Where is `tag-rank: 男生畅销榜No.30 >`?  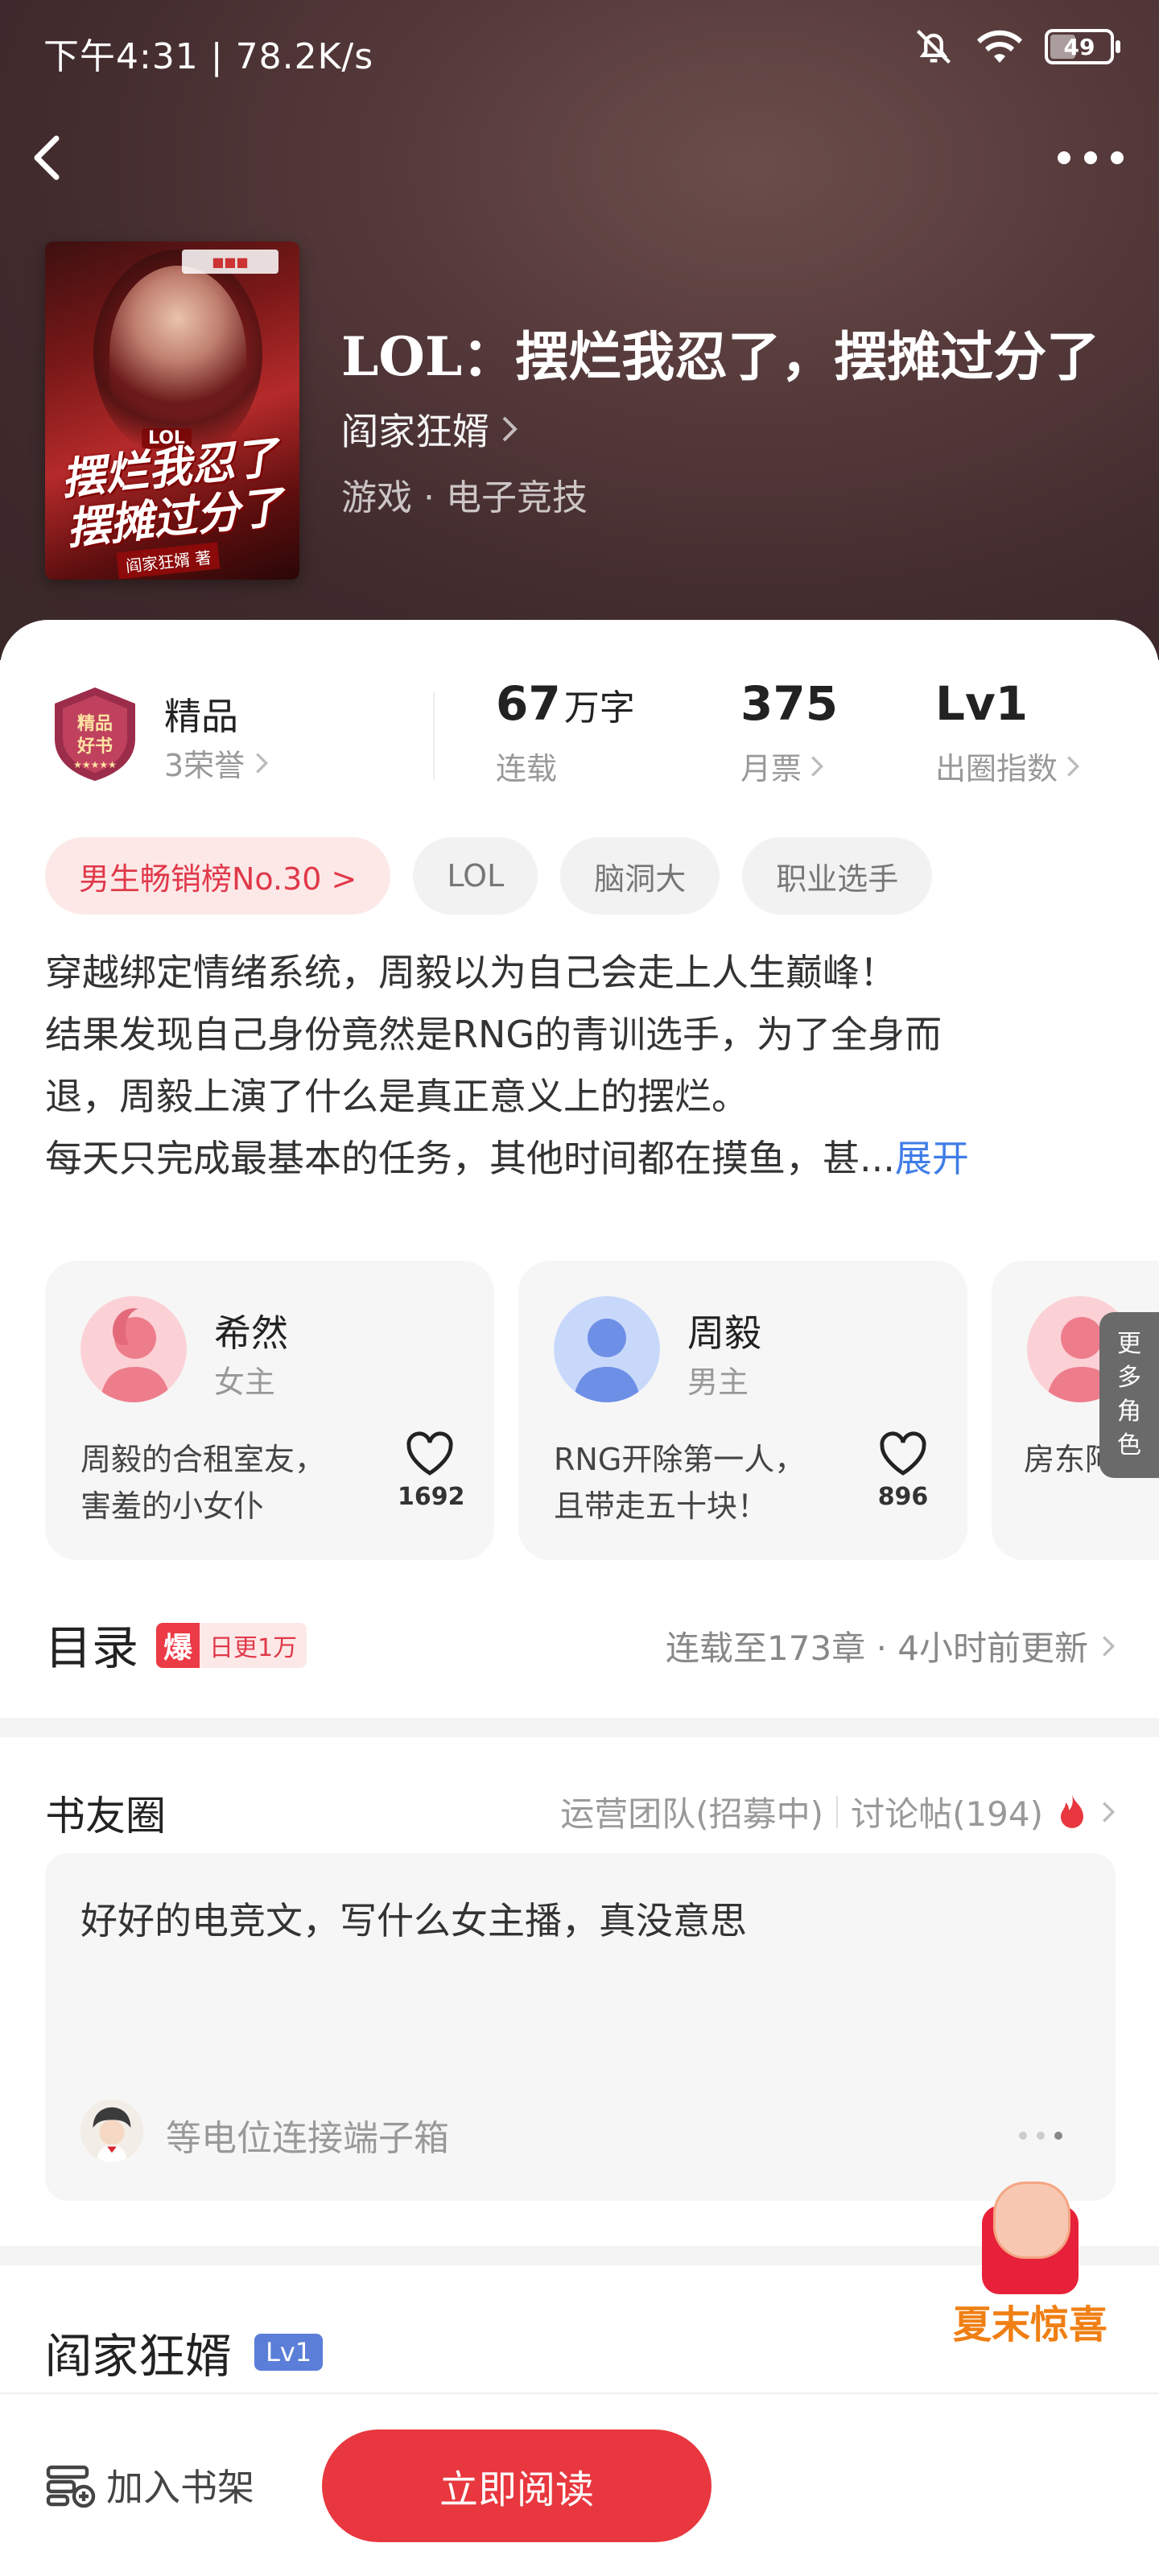 tag-rank: 男生畅销榜No.30 > is located at coordinates (218, 875).